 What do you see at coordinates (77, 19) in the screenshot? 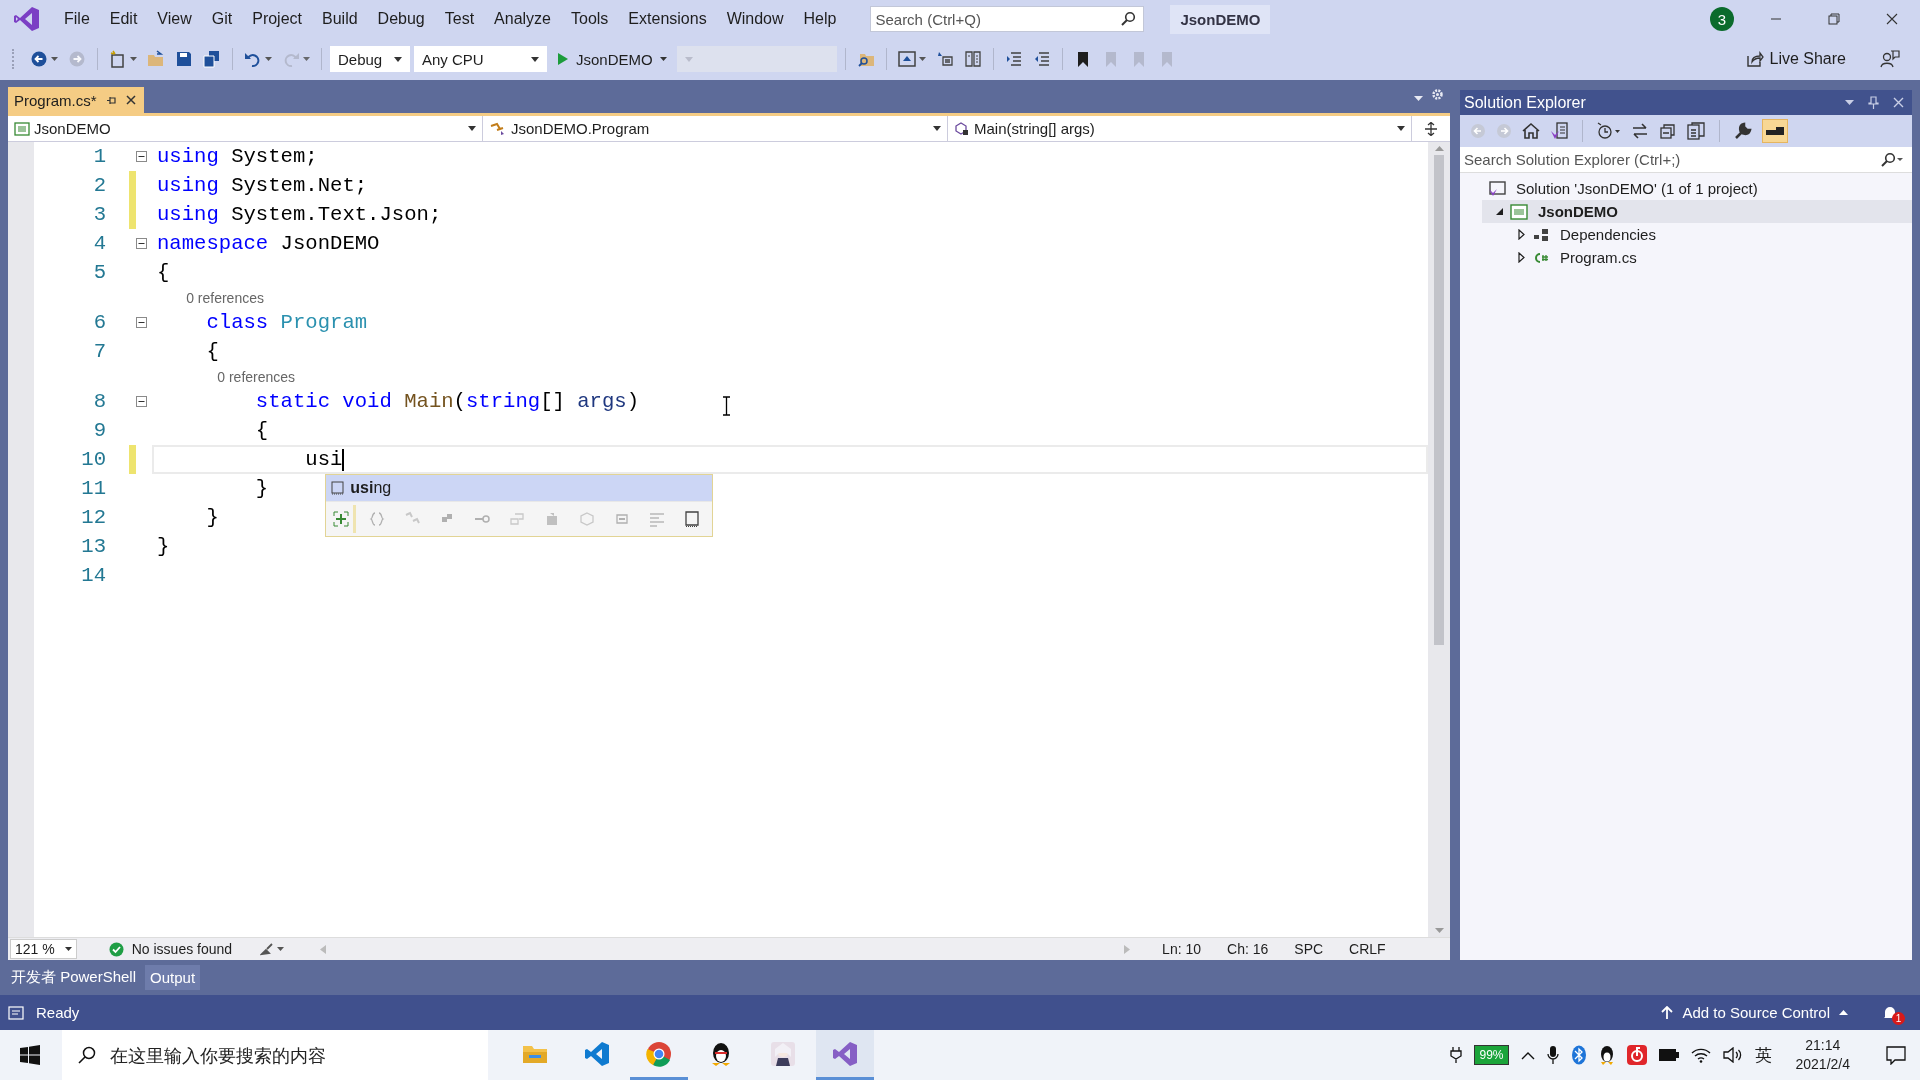
I see `menu-item: File` at bounding box center [77, 19].